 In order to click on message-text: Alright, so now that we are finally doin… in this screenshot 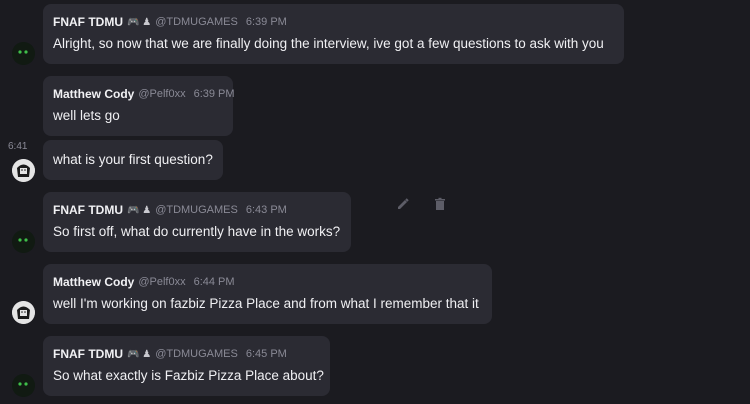, I will do `click(328, 43)`.